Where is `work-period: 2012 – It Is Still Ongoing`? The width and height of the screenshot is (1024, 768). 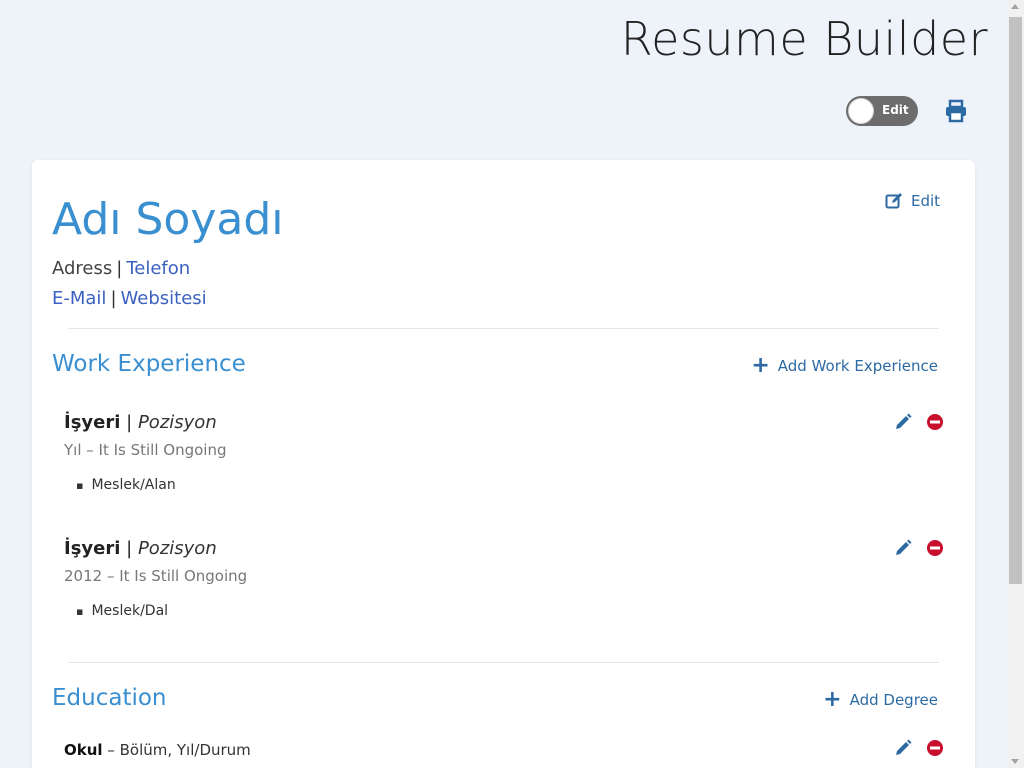 work-period: 2012 – It Is Still Ongoing is located at coordinates (156, 576).